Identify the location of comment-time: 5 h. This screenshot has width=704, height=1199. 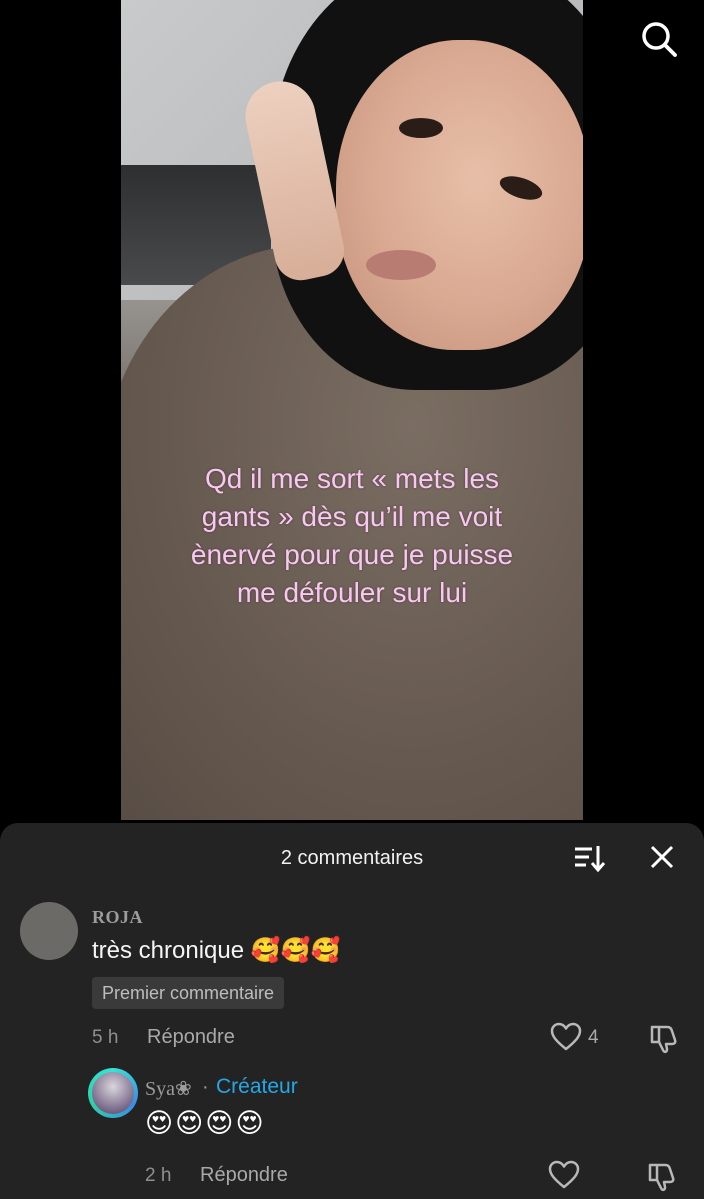
(105, 1037).